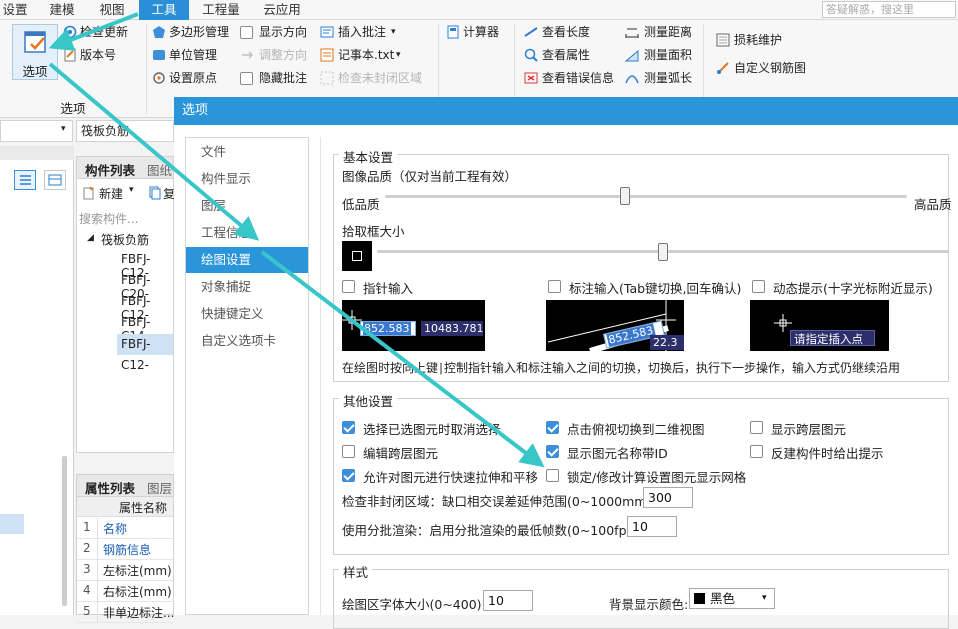 The height and width of the screenshot is (629, 958). I want to click on measure-arc-button: 测量弧长, so click(668, 78).